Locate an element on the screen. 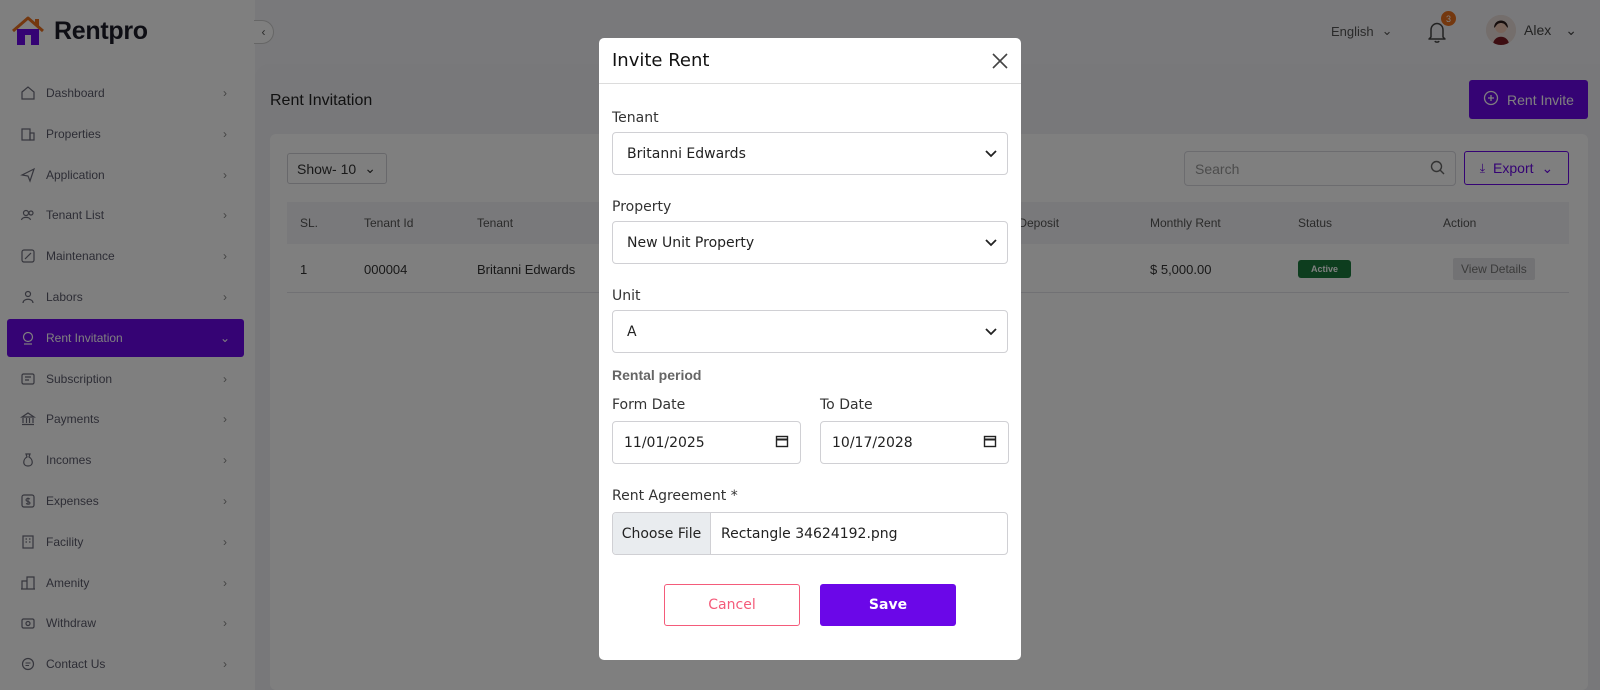 The width and height of the screenshot is (1600, 690). rental-period-label: Rental period is located at coordinates (657, 375).